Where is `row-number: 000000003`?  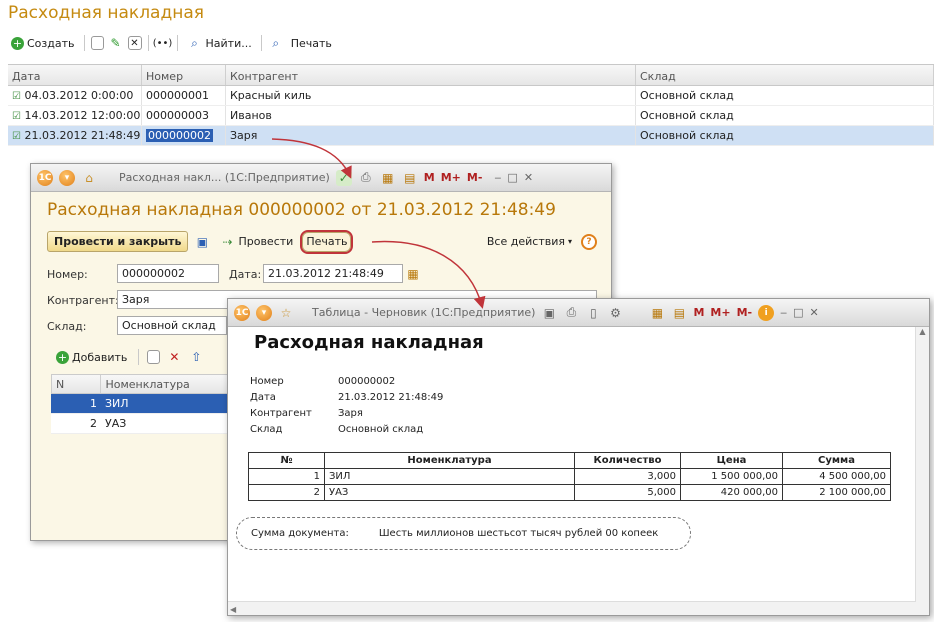 row-number: 000000003 is located at coordinates (184, 115).